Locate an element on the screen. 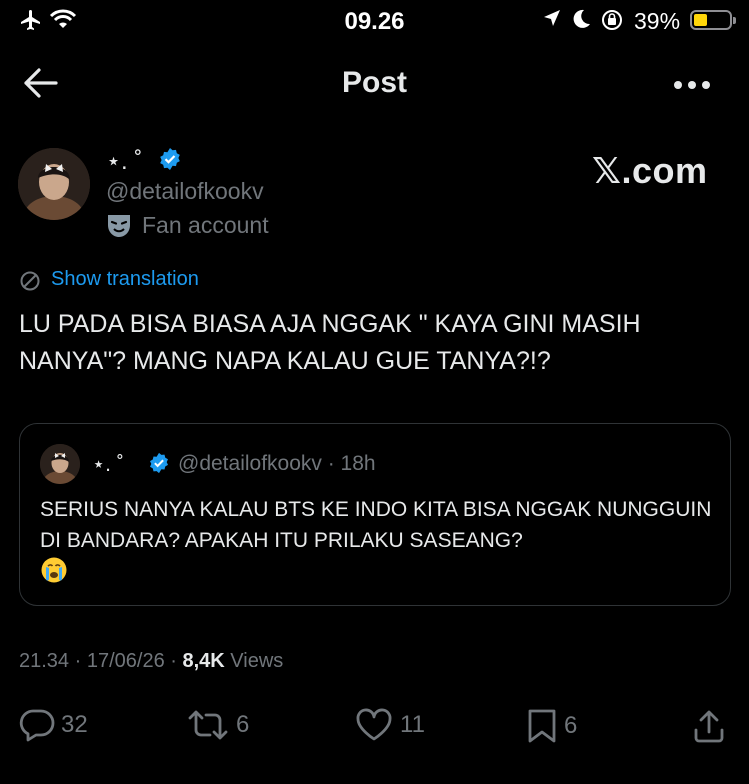 The height and width of the screenshot is (784, 749). like-button: 11 is located at coordinates (389, 725).